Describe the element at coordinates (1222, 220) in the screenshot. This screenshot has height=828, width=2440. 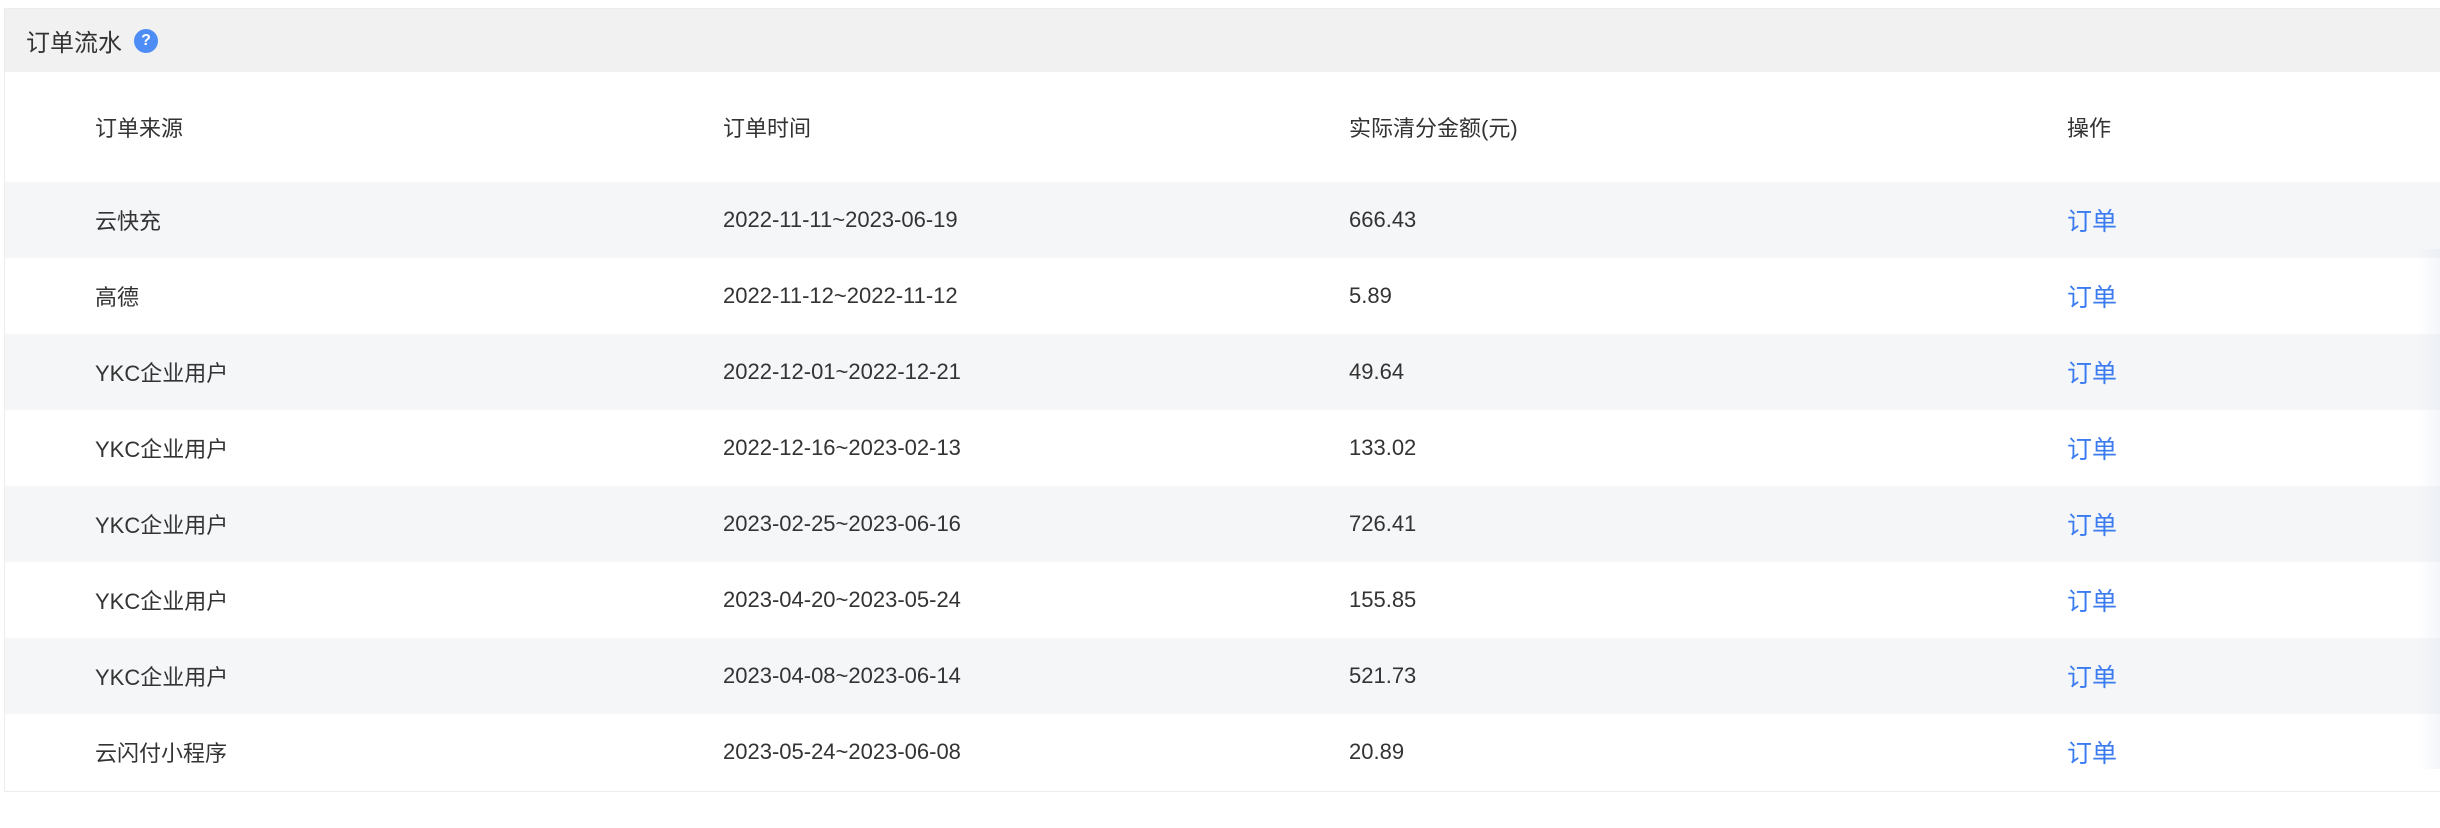
I see `table-row: 云快充 2022-11-11~2023-06-19 666.43 订单` at that location.